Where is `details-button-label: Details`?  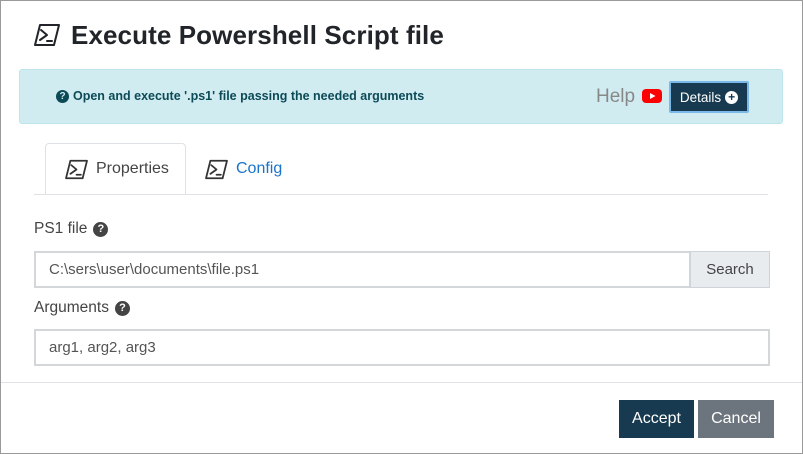
details-button-label: Details is located at coordinates (700, 97).